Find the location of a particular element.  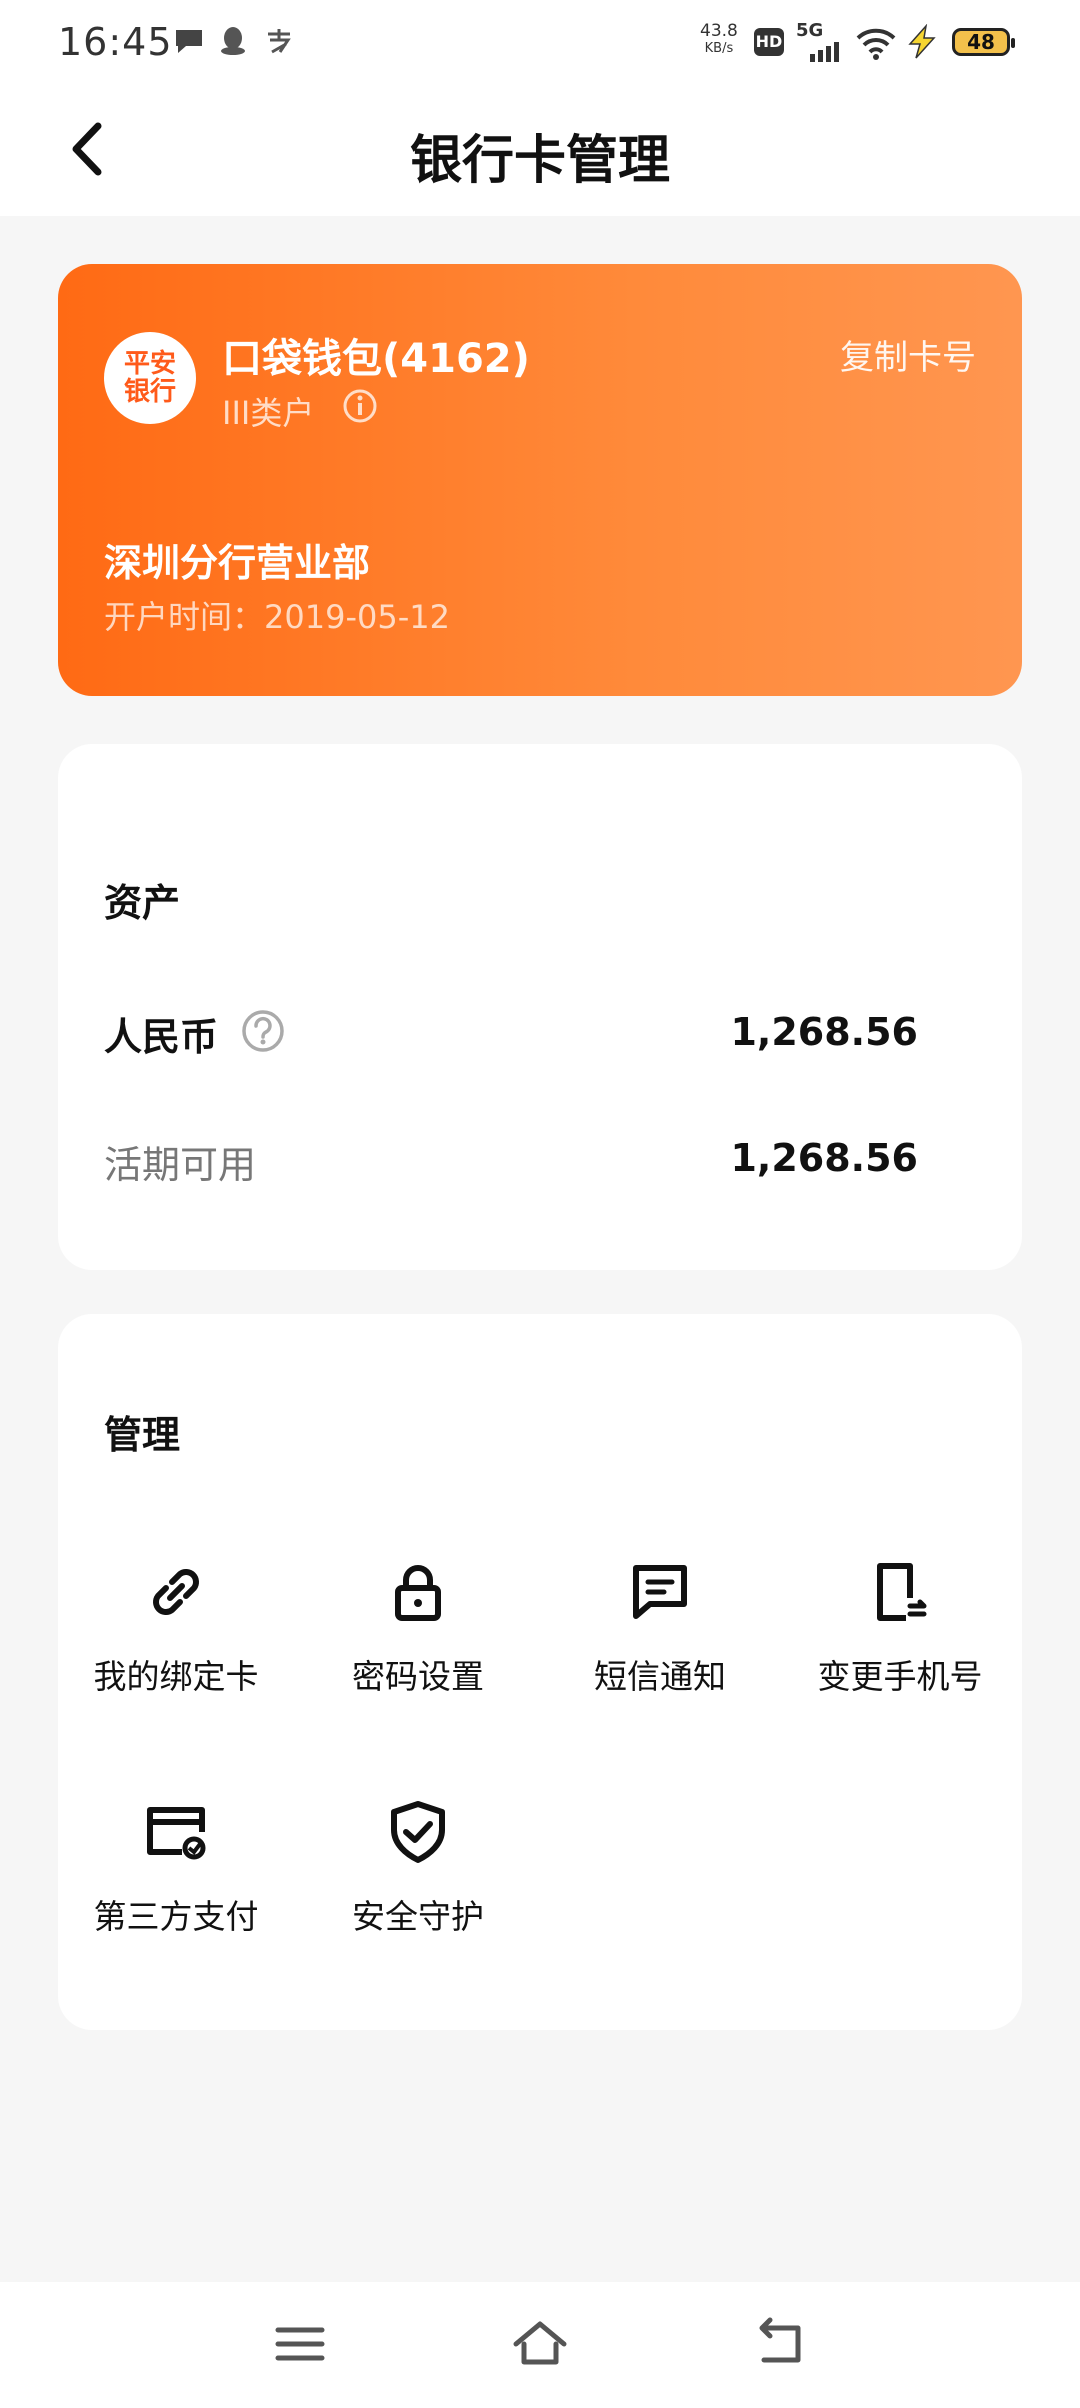

shield-check-icon is located at coordinates (418, 1832).